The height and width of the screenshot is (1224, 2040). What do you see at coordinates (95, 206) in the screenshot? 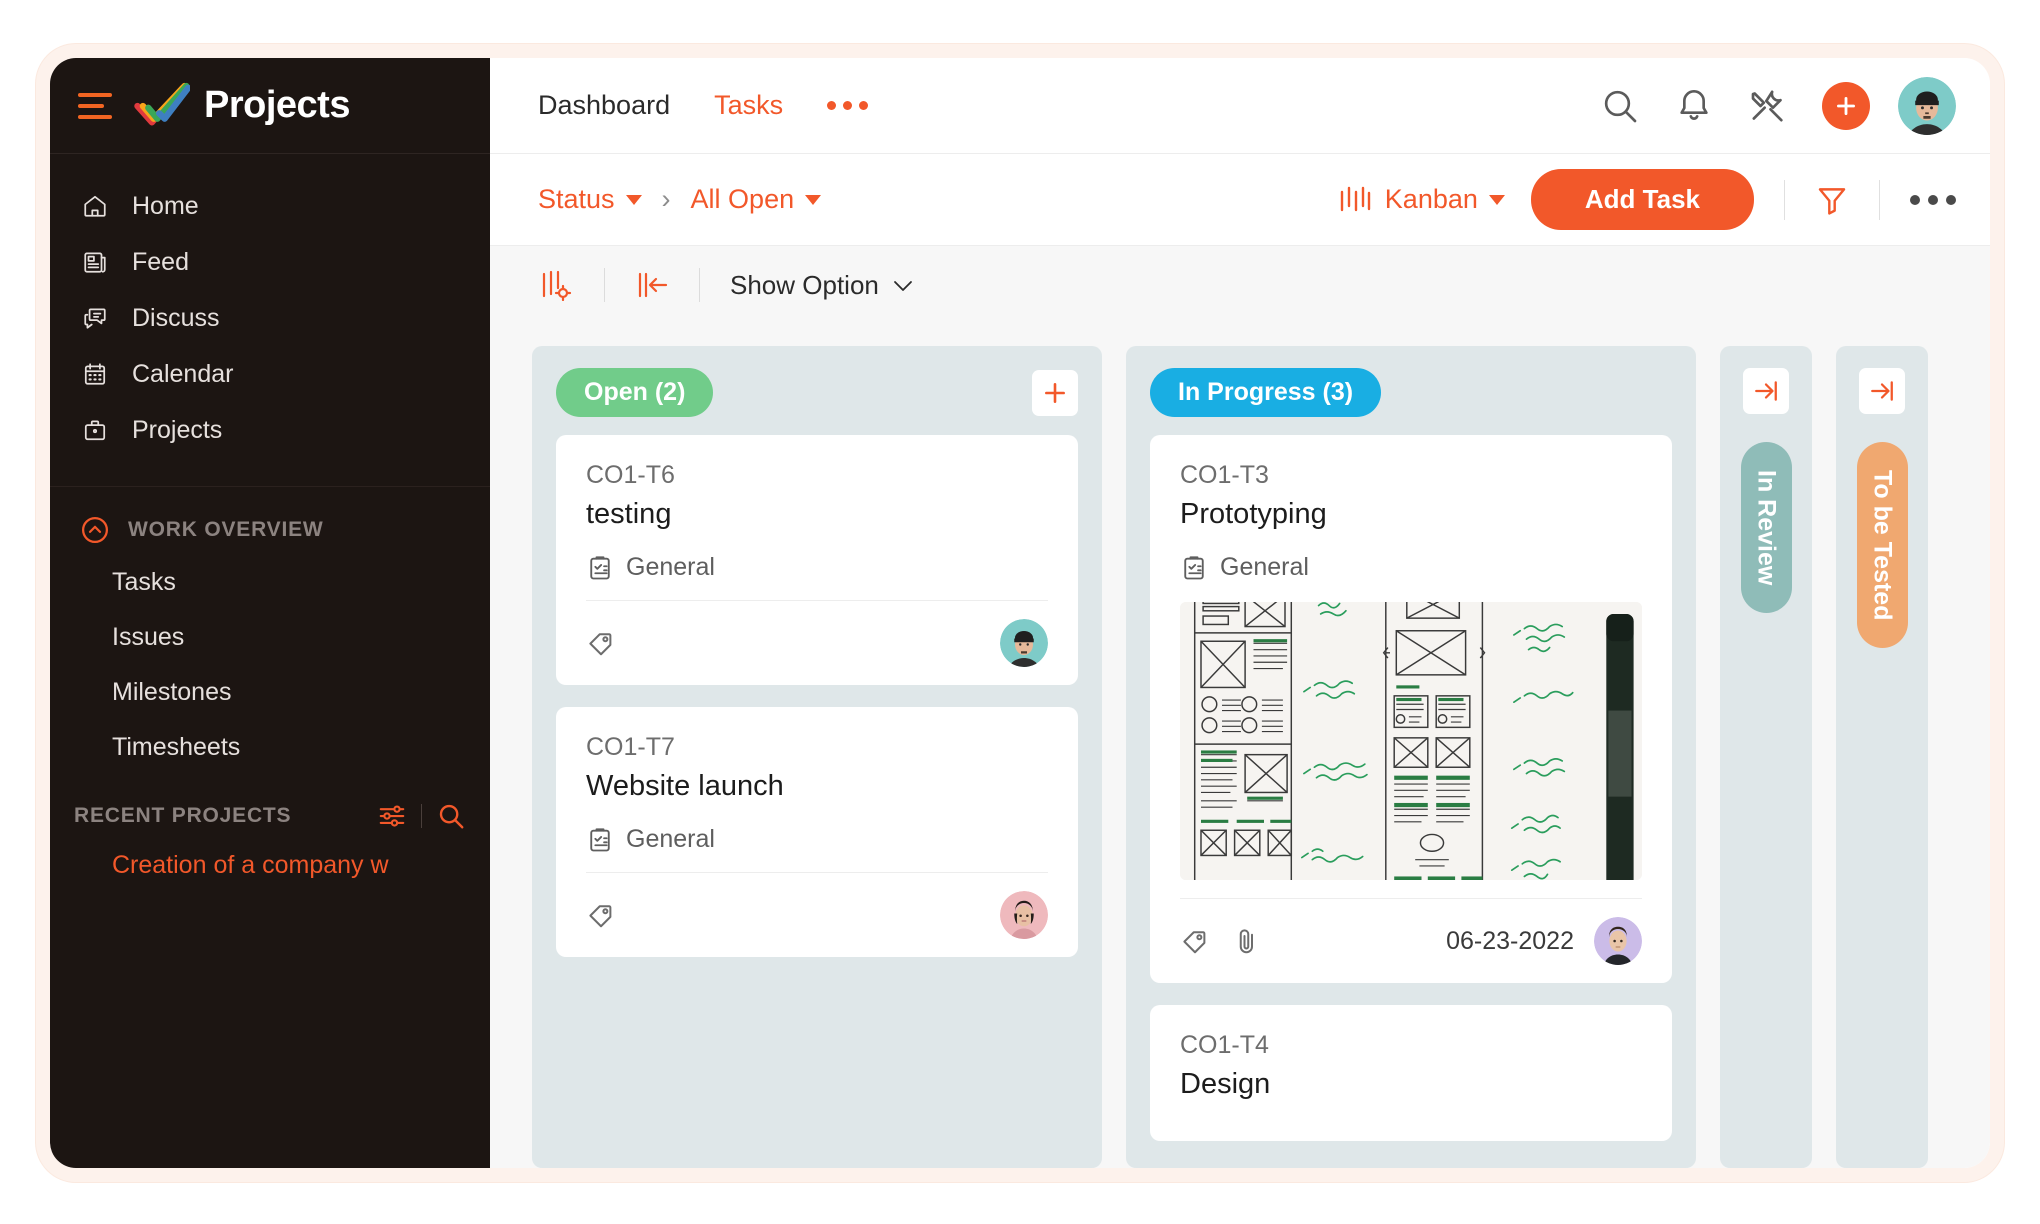
I see `home-icon` at bounding box center [95, 206].